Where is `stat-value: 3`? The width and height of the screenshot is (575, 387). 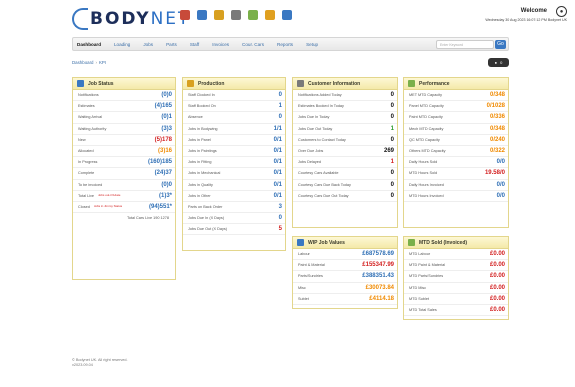 stat-value: 3 is located at coordinates (280, 207).